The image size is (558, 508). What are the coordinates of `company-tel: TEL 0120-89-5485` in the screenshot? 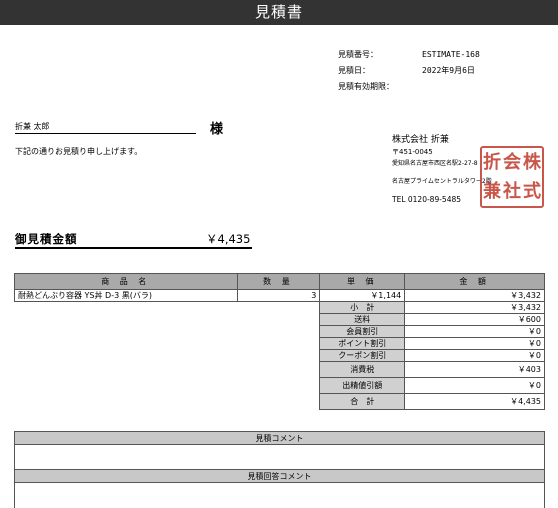 It's located at (427, 199).